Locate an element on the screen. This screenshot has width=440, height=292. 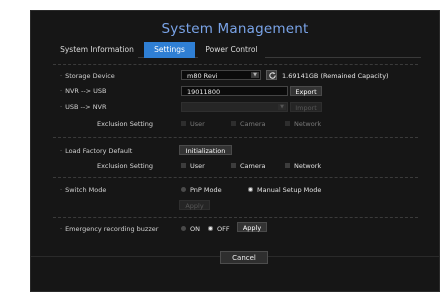
radio-label: PnP Mode is located at coordinates (206, 190).